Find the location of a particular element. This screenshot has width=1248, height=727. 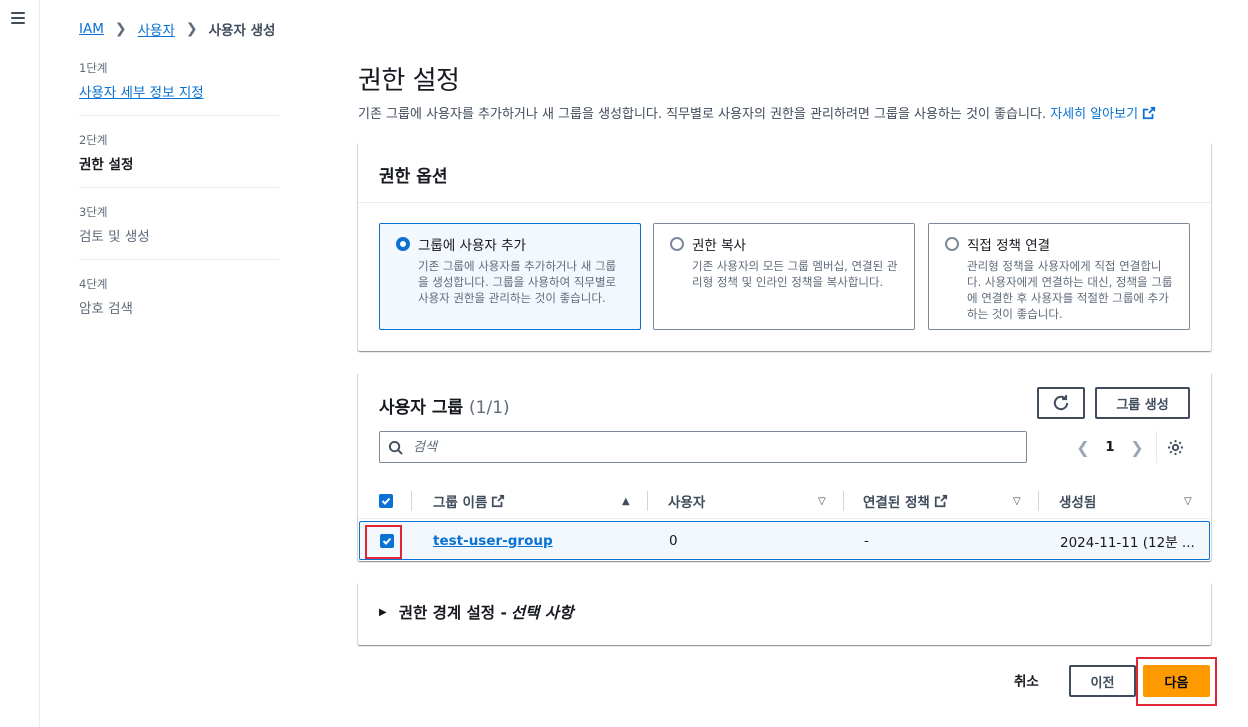

select-all-checkbox is located at coordinates (386, 501).